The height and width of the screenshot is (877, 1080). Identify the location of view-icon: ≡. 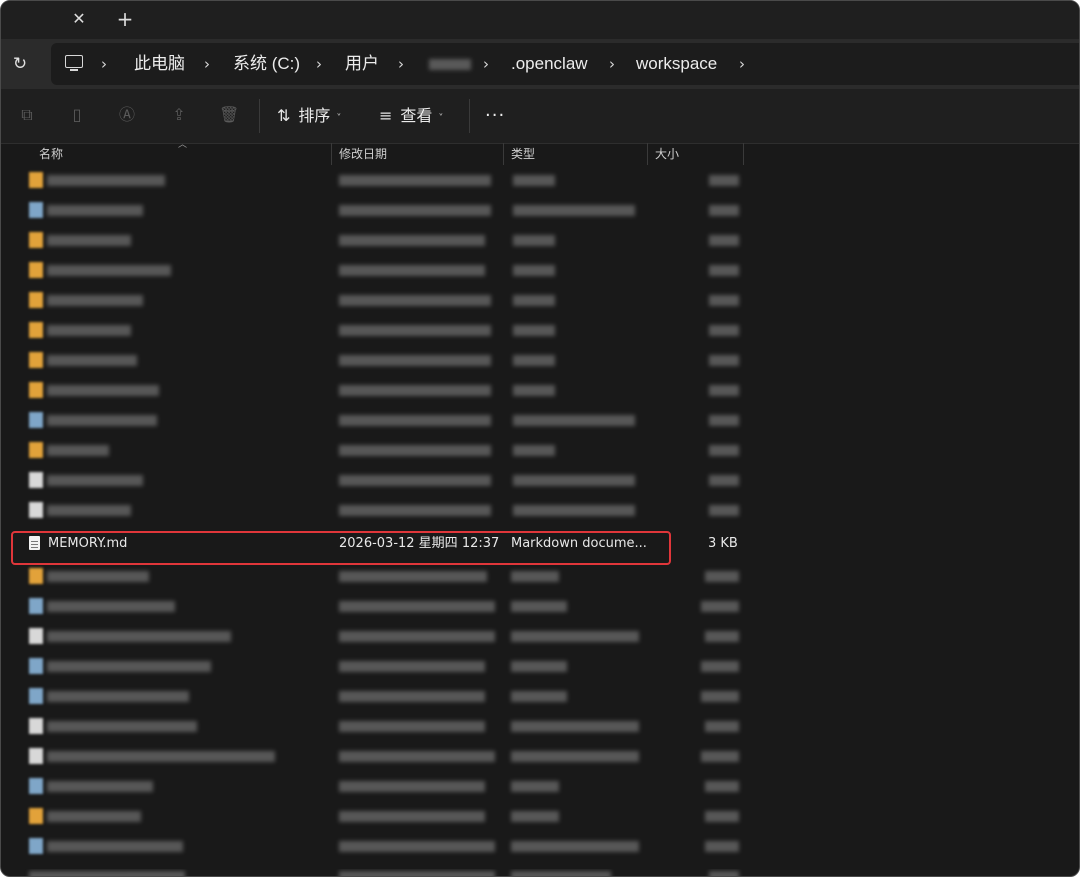
(386, 115).